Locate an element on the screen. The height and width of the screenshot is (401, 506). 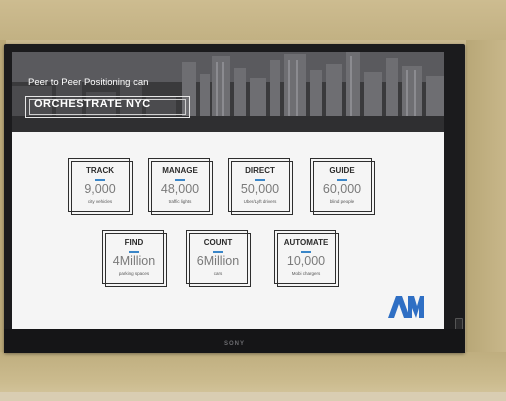
stat-caption: traffic lights is located at coordinates (180, 201).